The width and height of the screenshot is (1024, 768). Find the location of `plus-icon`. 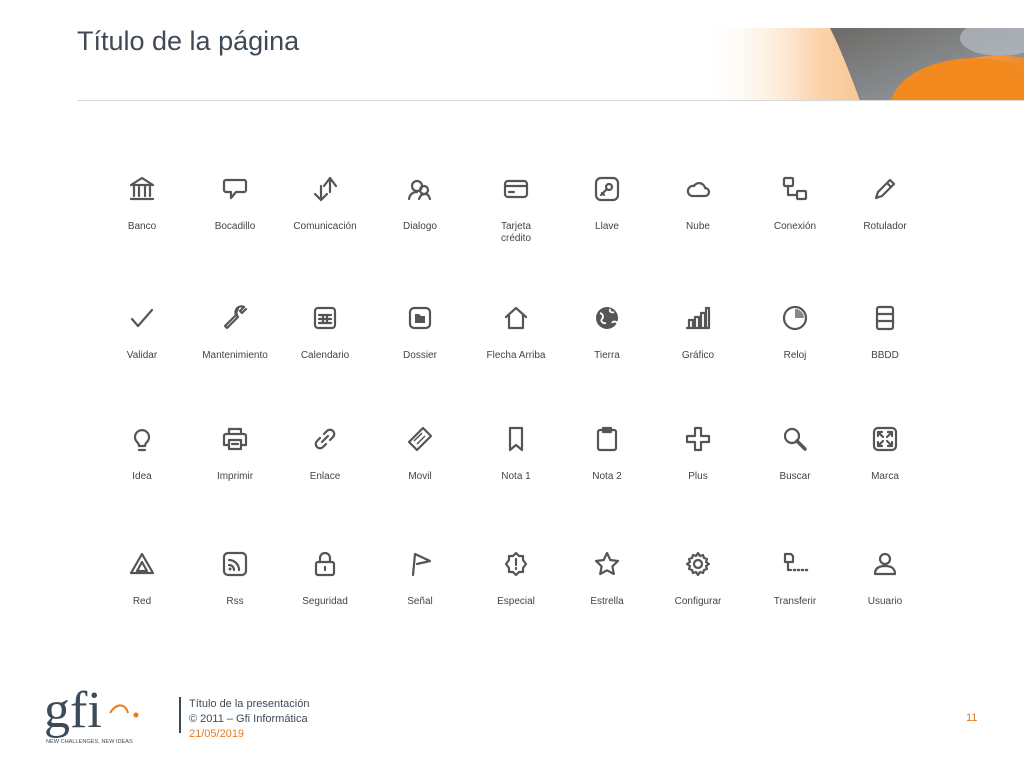

plus-icon is located at coordinates (698, 439).